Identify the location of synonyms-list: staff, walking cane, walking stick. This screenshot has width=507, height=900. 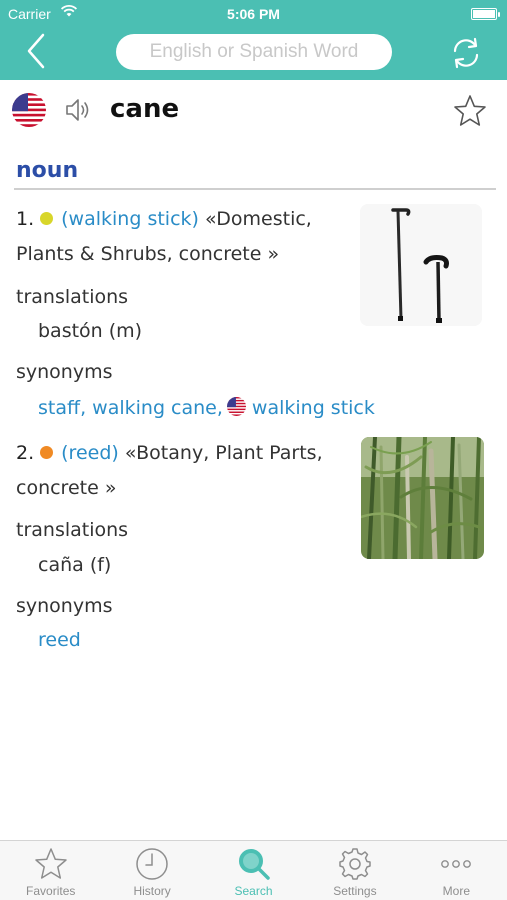
(206, 408).